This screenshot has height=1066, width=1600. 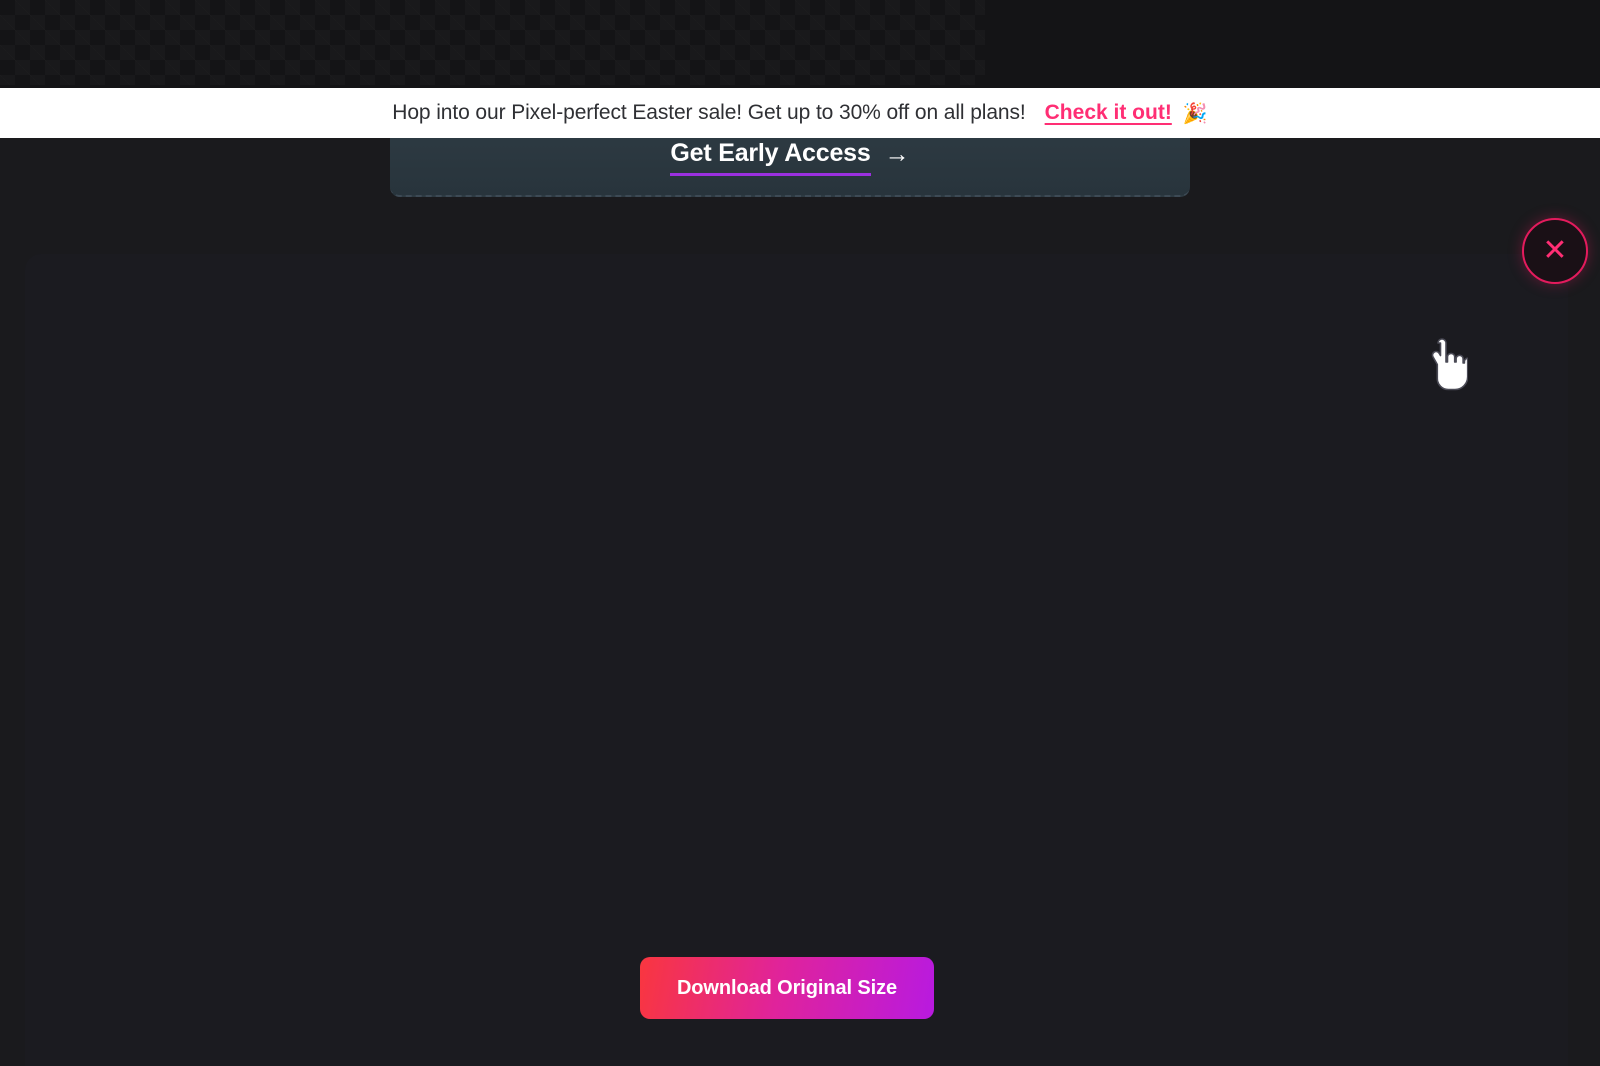 I want to click on early-access-link: Get Early Access →, so click(x=790, y=157).